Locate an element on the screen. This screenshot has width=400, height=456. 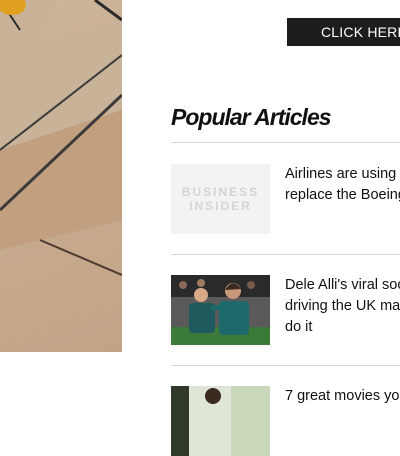
business-insider-logo-thumbnail: BUSINESS INSIDER is located at coordinates (220, 199).